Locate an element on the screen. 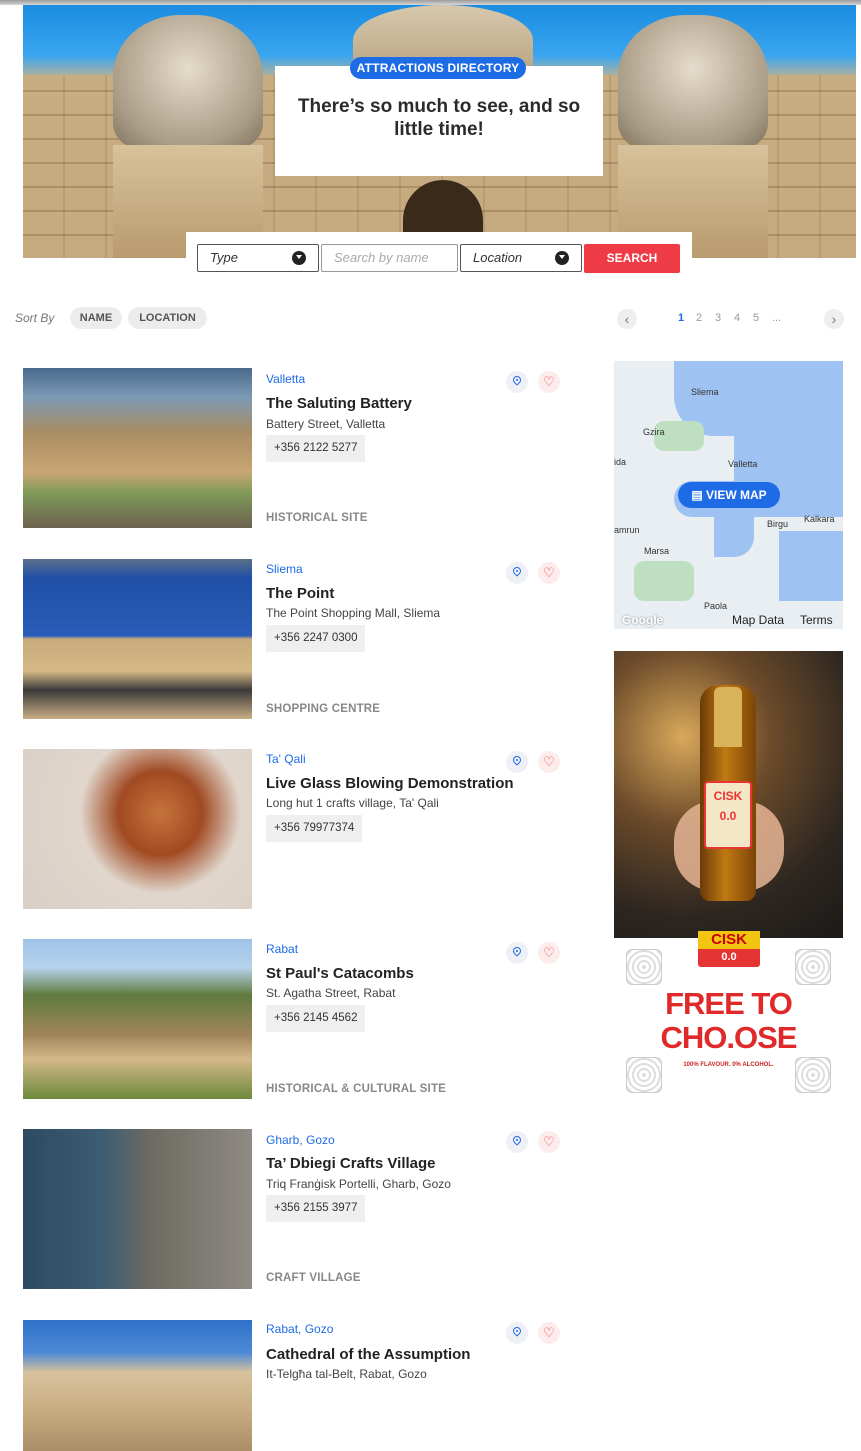 Image resolution: width=861 pixels, height=1451 pixels. type-select: Type is located at coordinates (258, 258).